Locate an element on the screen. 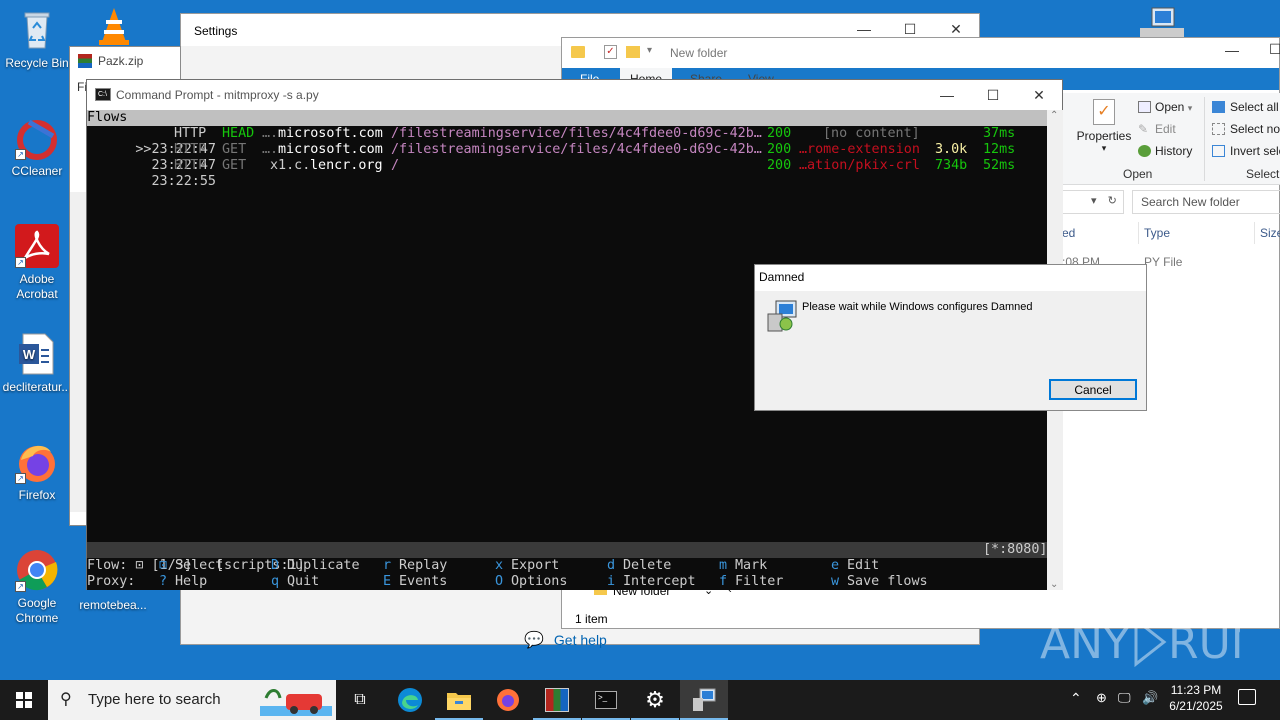 The width and height of the screenshot is (1280, 720). column-header-size: Size is located at coordinates (1270, 233).